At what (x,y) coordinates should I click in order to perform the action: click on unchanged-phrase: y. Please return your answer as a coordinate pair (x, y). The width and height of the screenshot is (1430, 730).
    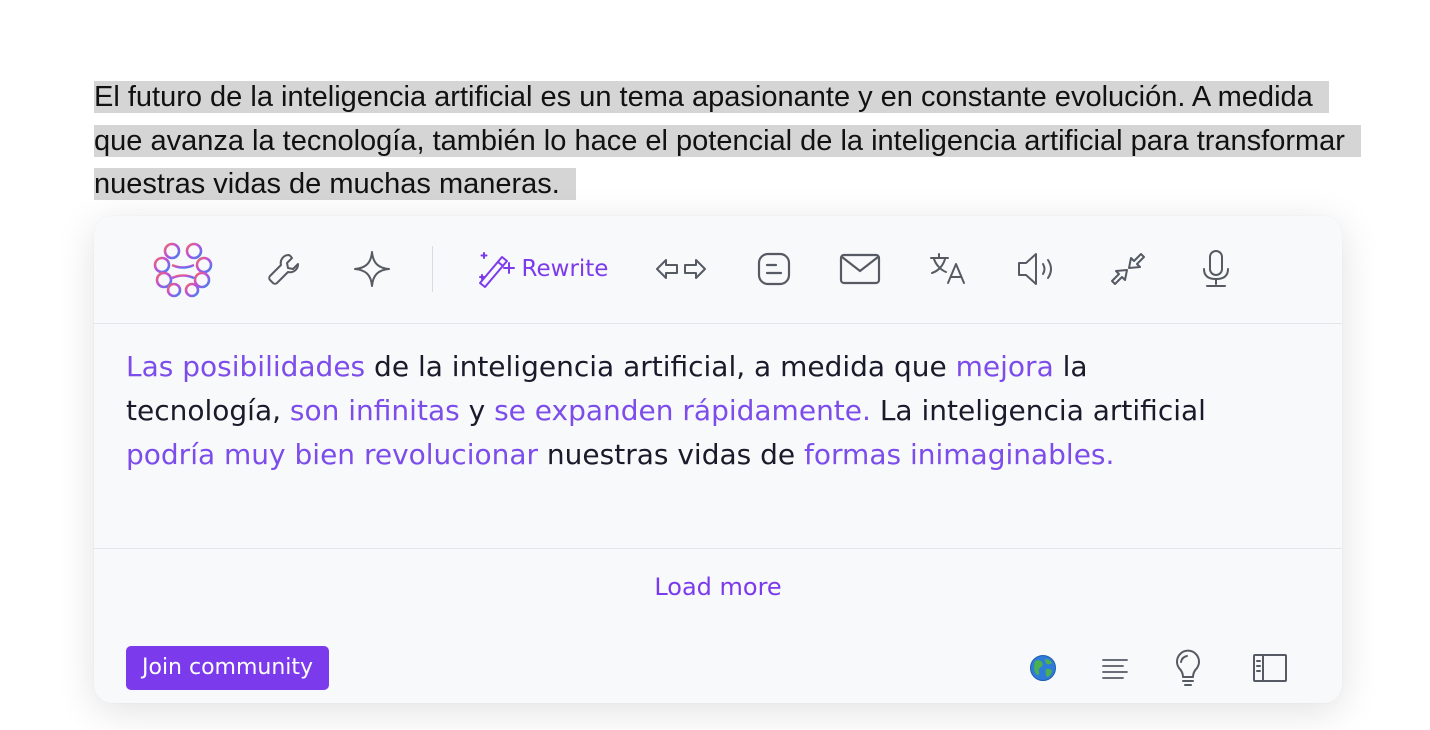
    Looking at the image, I should click on (477, 410).